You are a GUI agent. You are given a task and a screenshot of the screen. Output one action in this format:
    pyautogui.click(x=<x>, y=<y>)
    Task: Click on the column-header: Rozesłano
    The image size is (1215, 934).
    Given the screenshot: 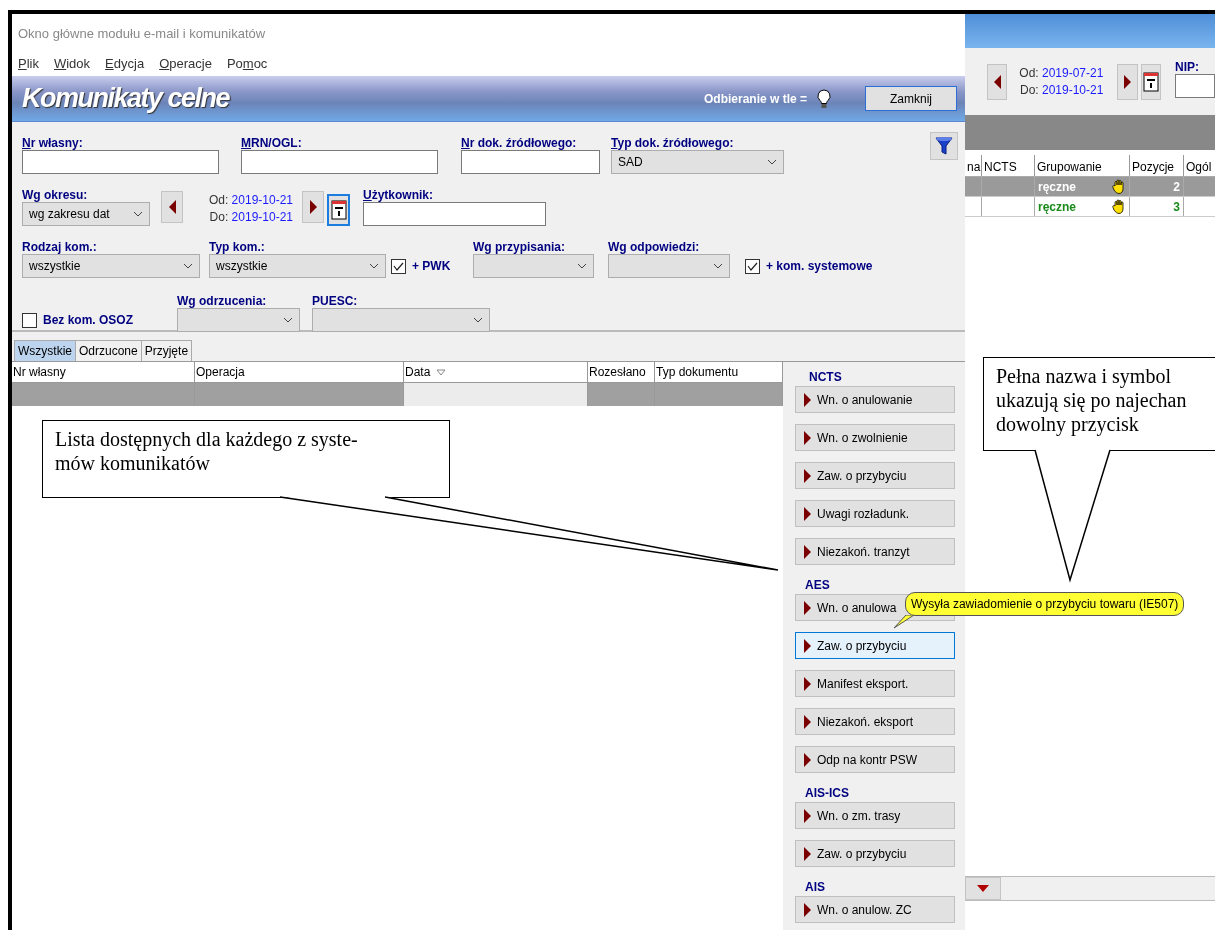 What is the action you would take?
    pyautogui.click(x=621, y=372)
    